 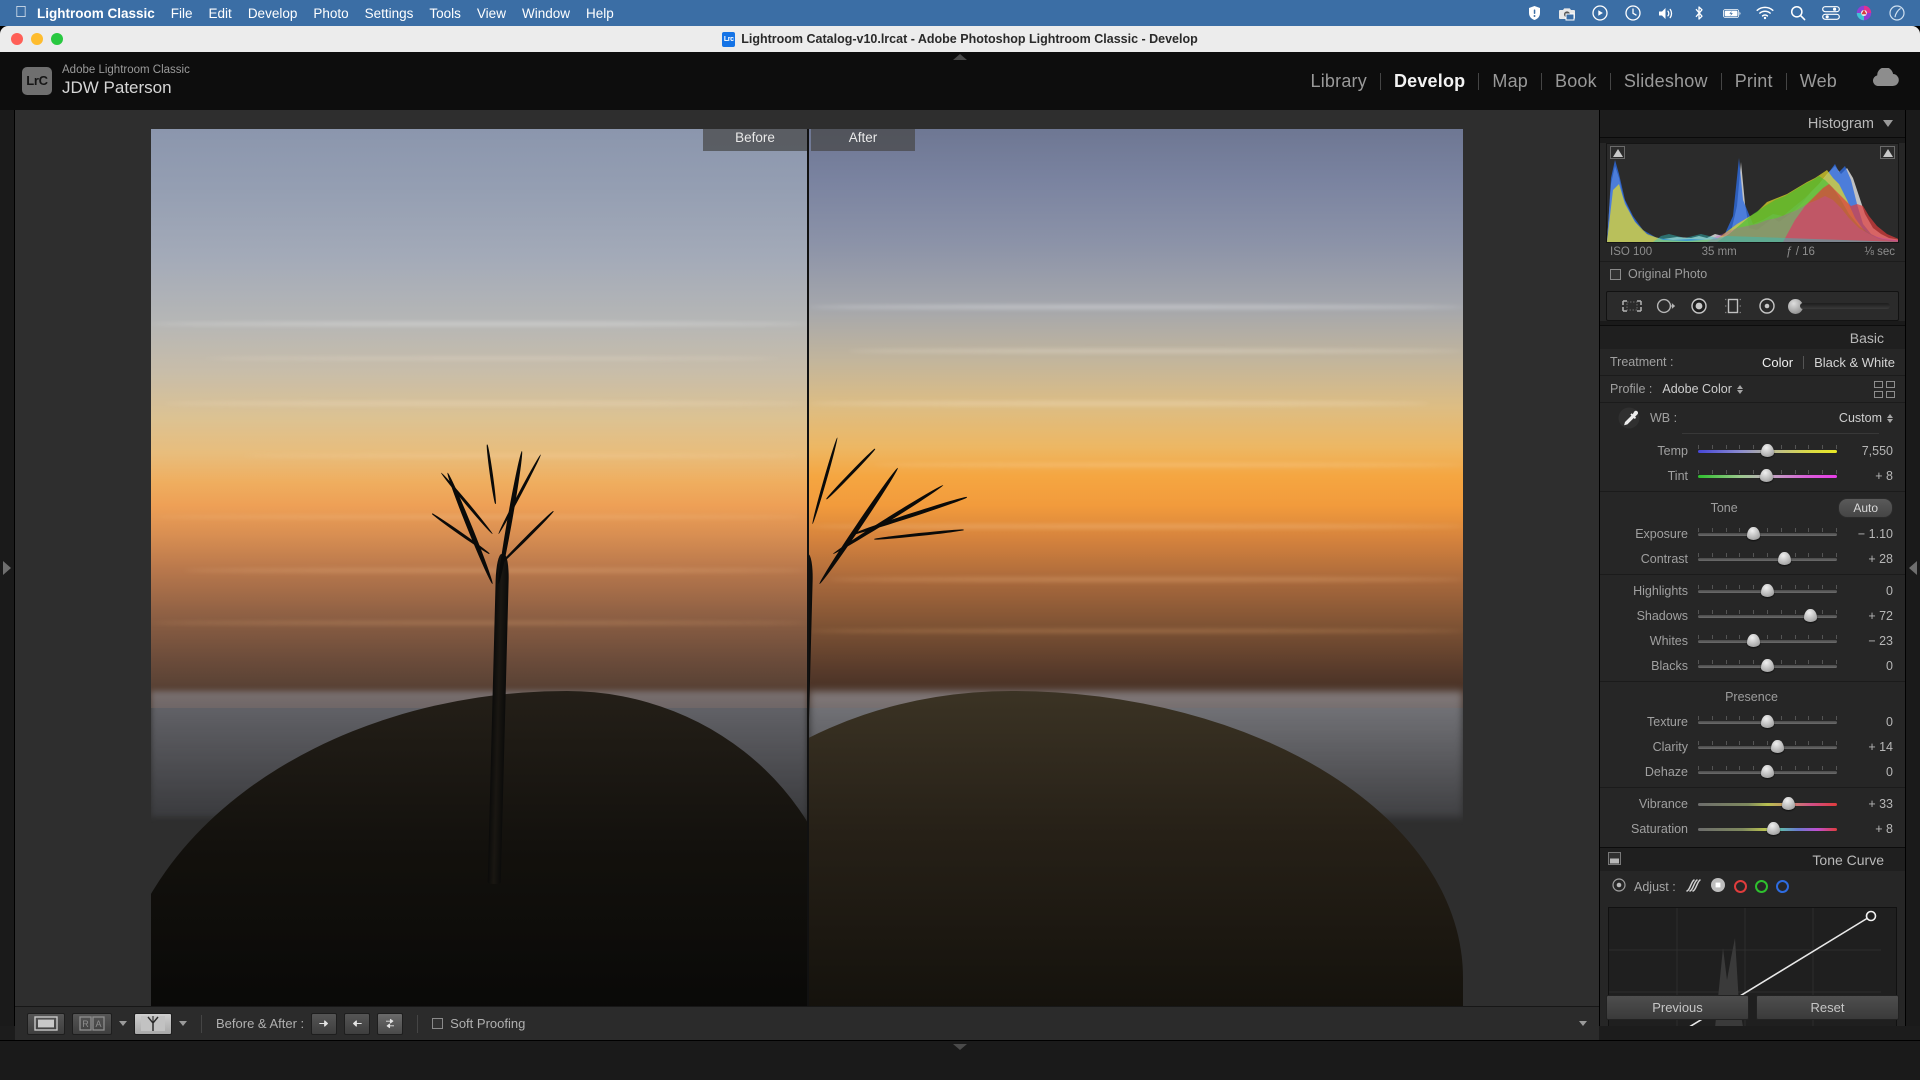 What do you see at coordinates (1767, 306) in the screenshot?
I see `radial-filter-icon` at bounding box center [1767, 306].